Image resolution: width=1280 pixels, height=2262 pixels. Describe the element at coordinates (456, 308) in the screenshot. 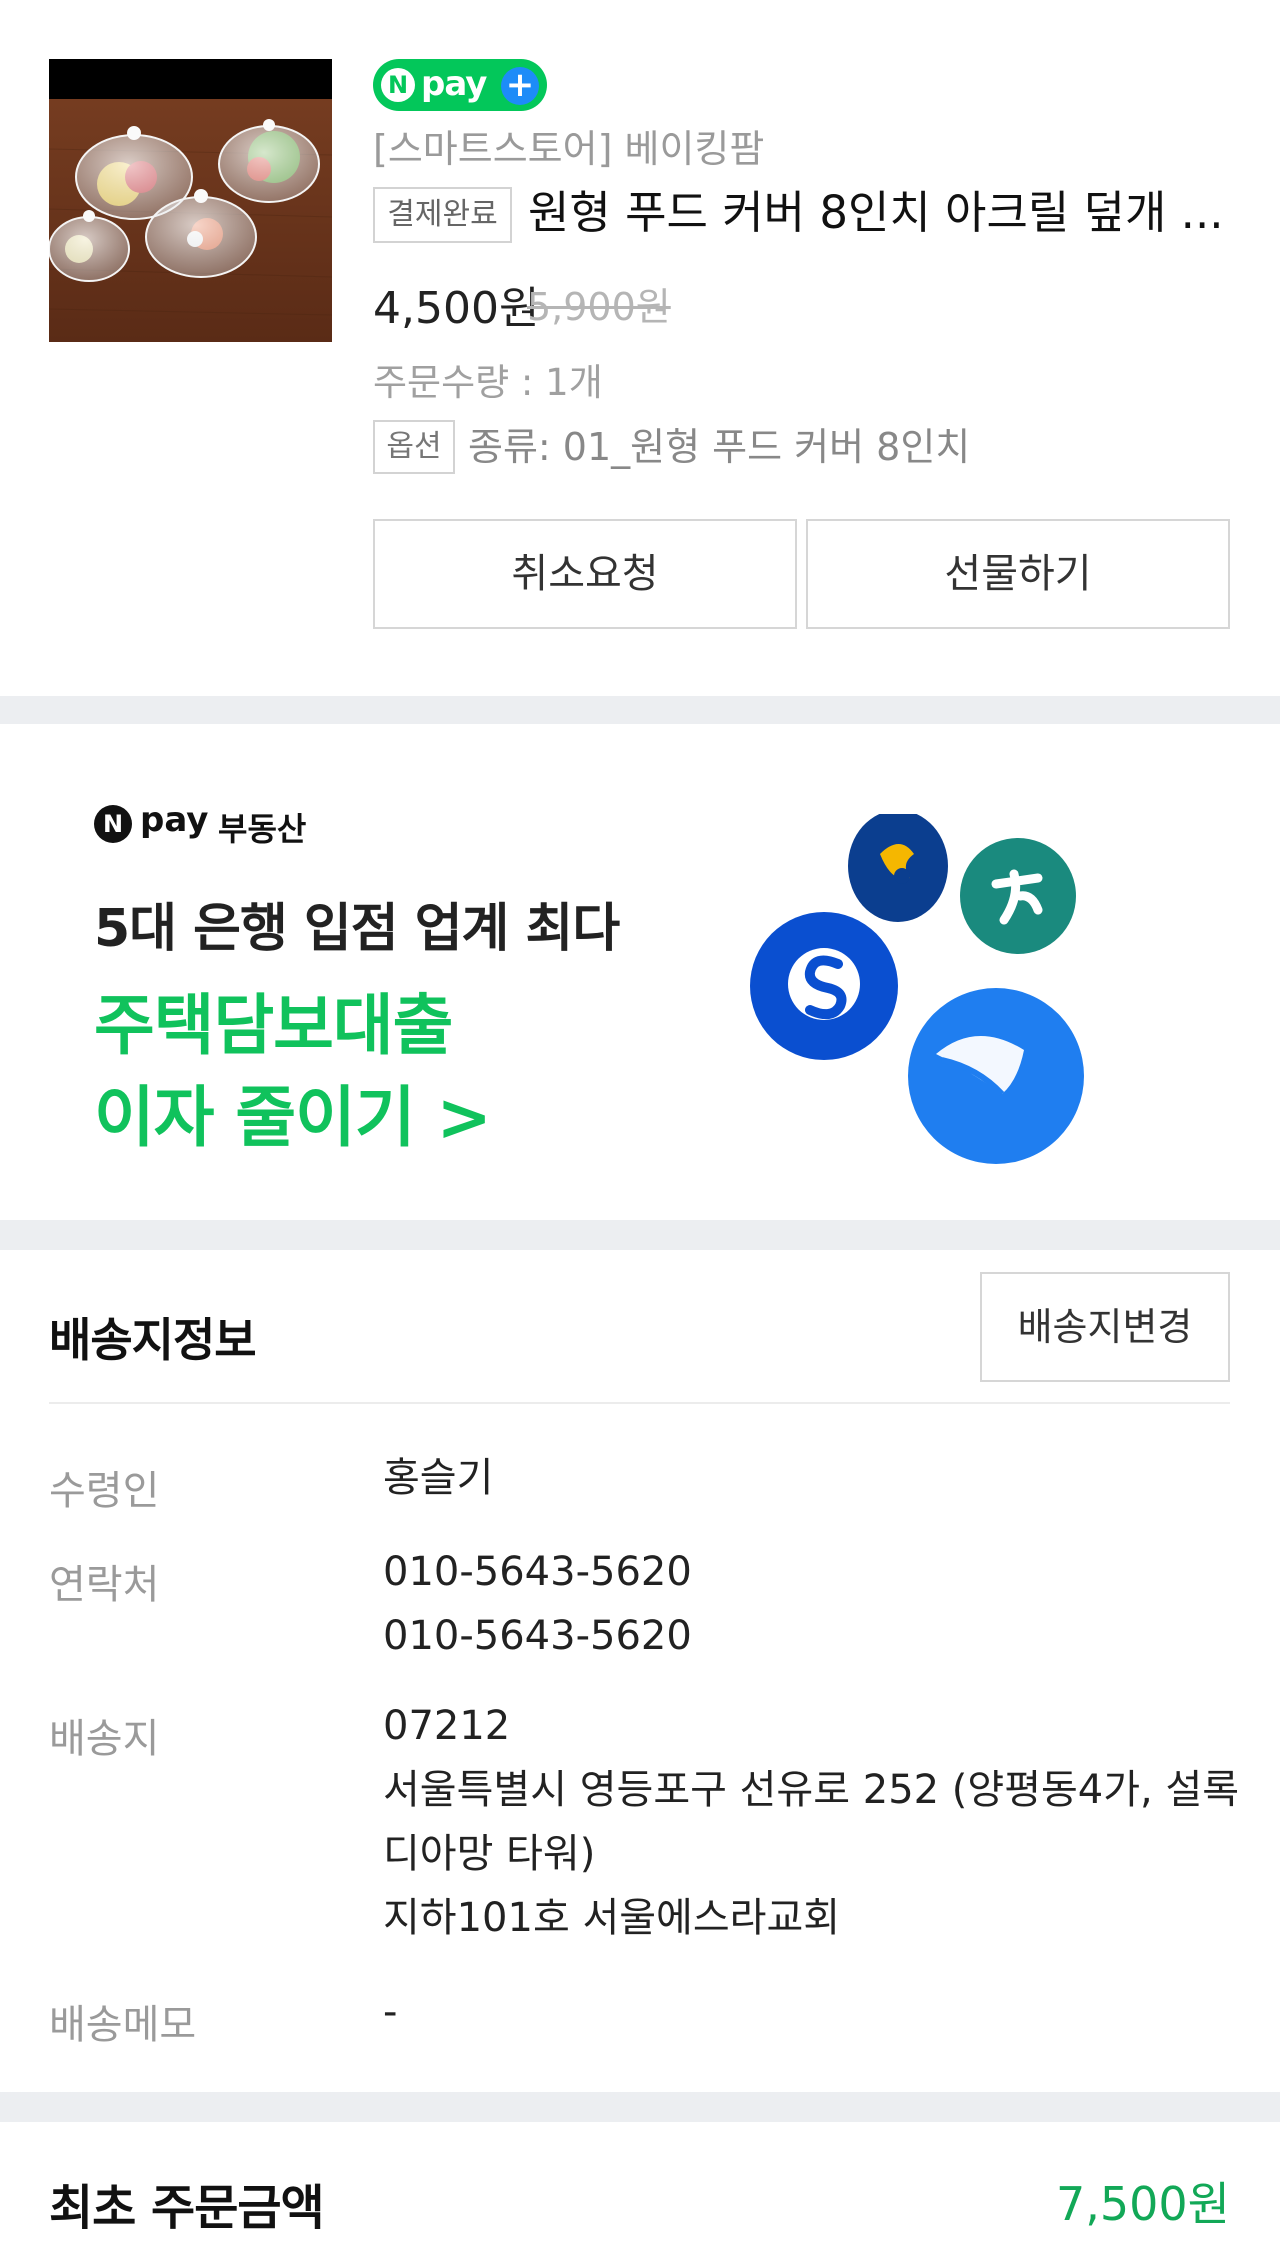

I see `sale-price: 4,500원` at that location.